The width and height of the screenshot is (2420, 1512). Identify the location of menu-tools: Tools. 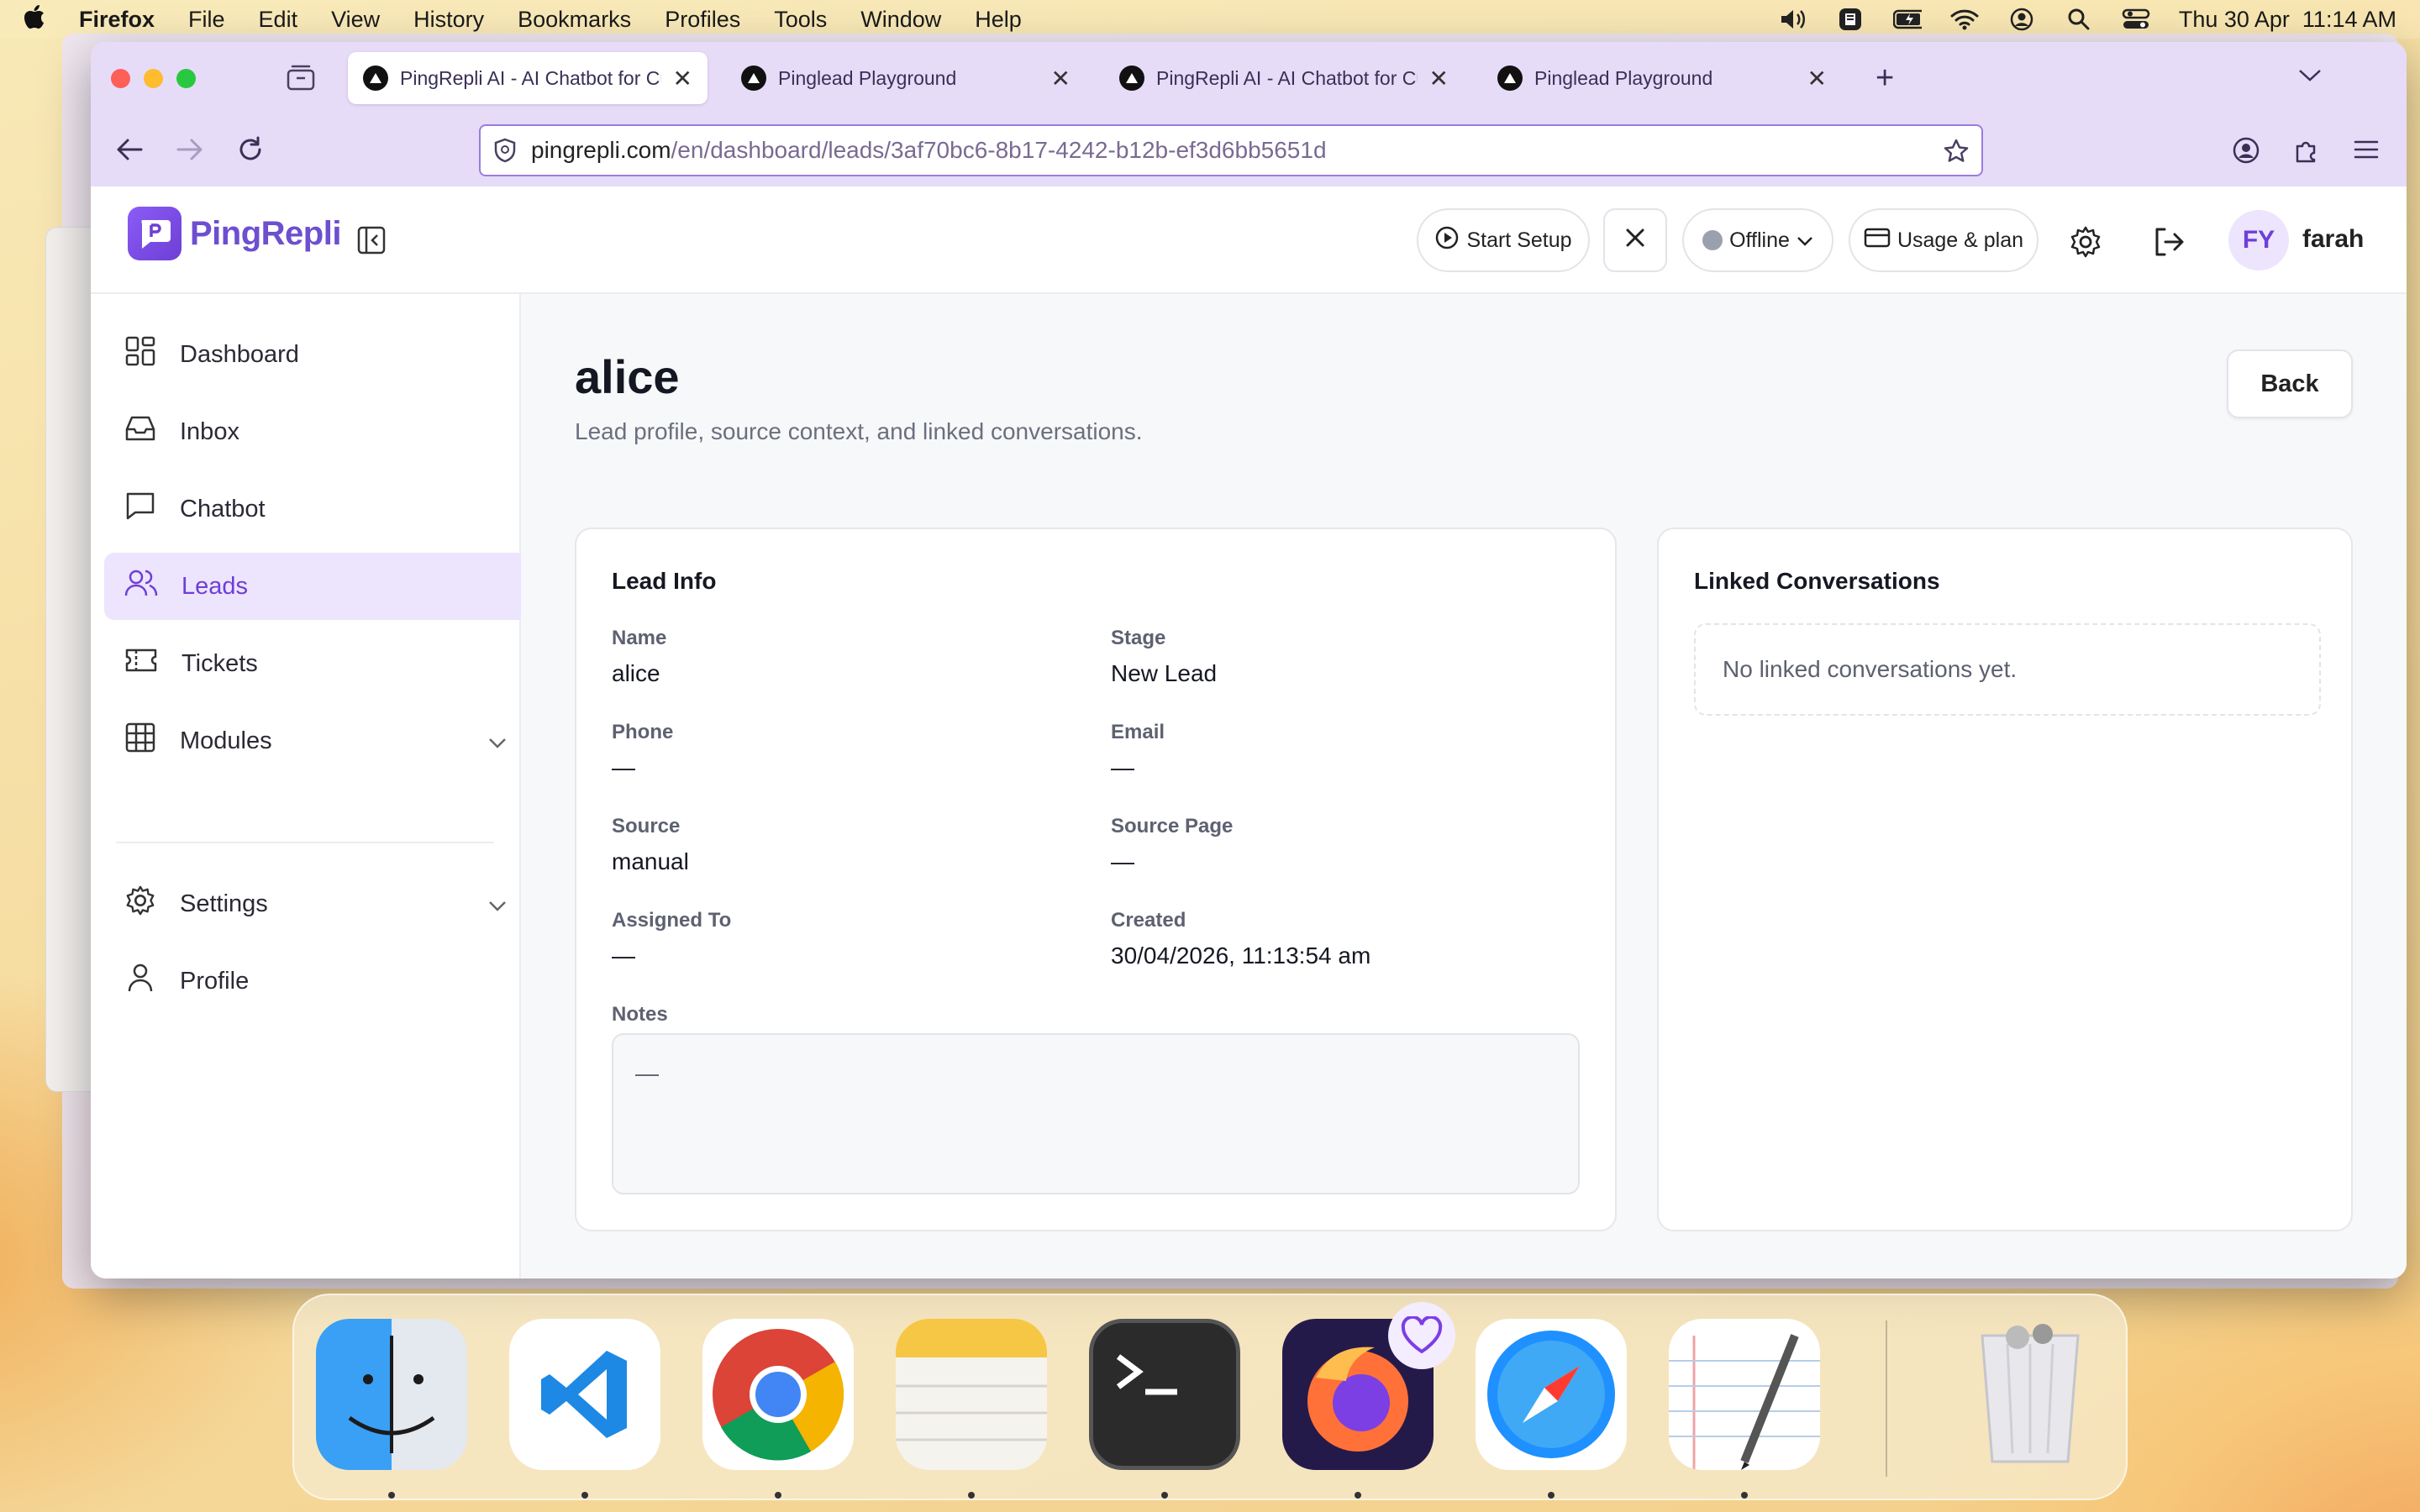
(800, 20).